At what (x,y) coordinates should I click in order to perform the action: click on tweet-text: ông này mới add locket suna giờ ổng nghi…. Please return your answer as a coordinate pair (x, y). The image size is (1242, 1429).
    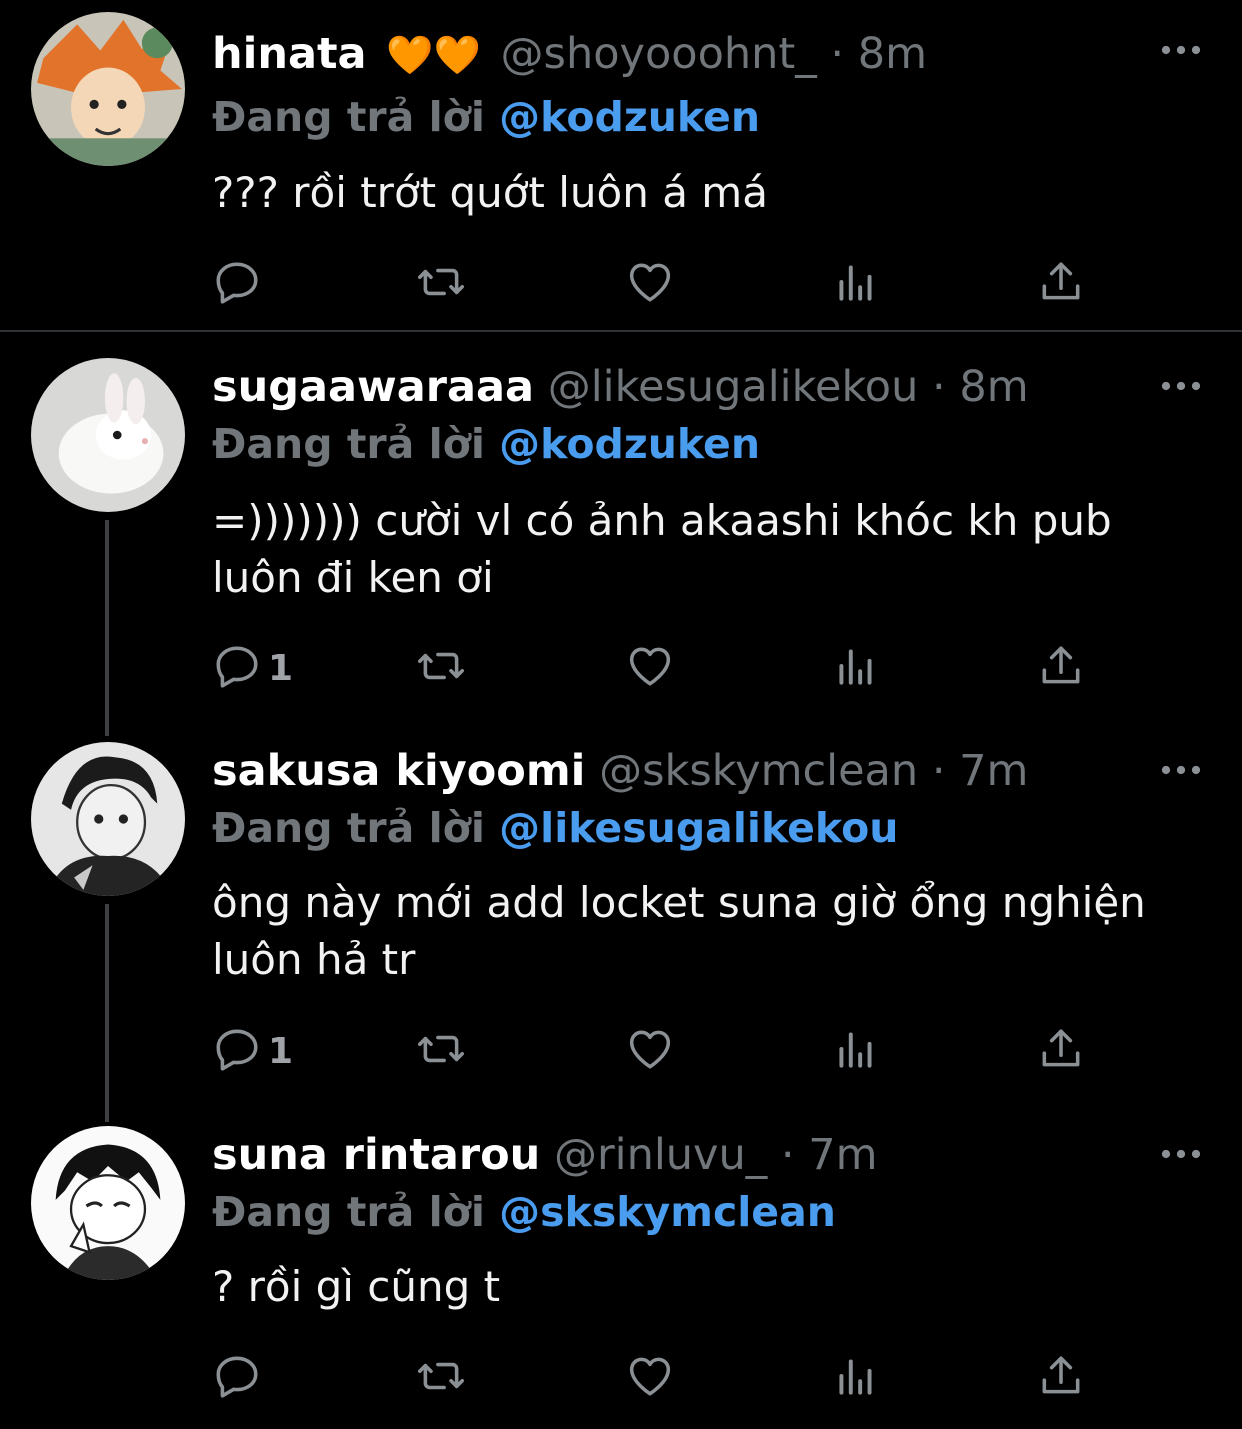
    Looking at the image, I should click on (679, 931).